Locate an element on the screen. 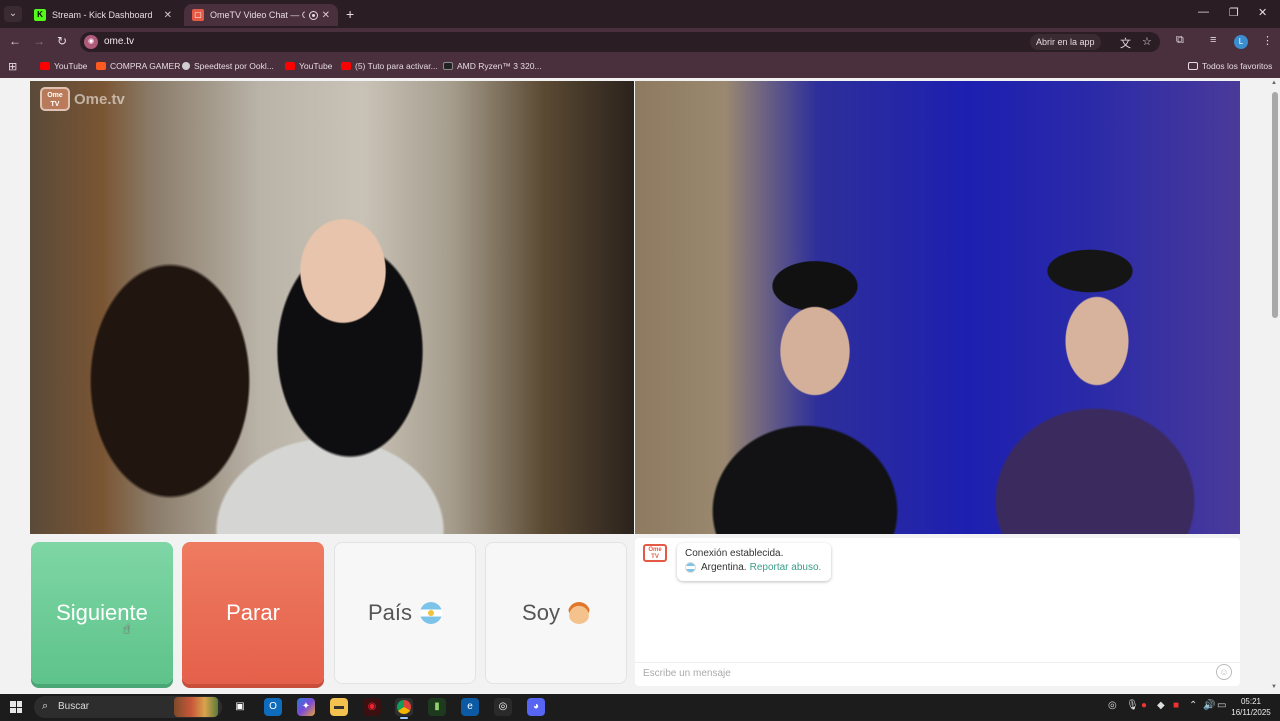  apps-grid-icon: ⊞ is located at coordinates (12, 66).